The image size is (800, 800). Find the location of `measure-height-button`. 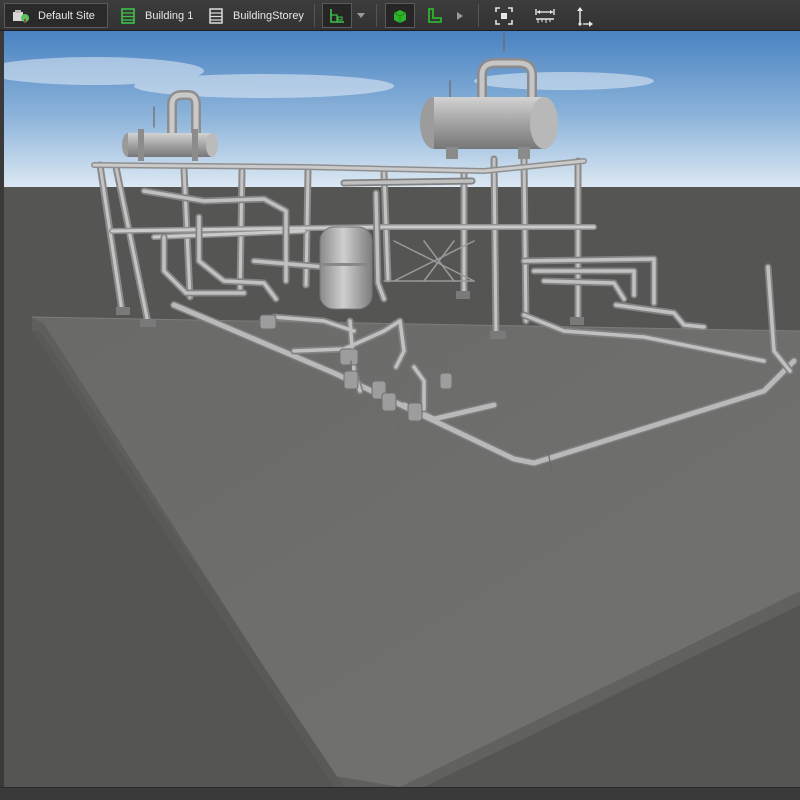

measure-height-button is located at coordinates (585, 15).